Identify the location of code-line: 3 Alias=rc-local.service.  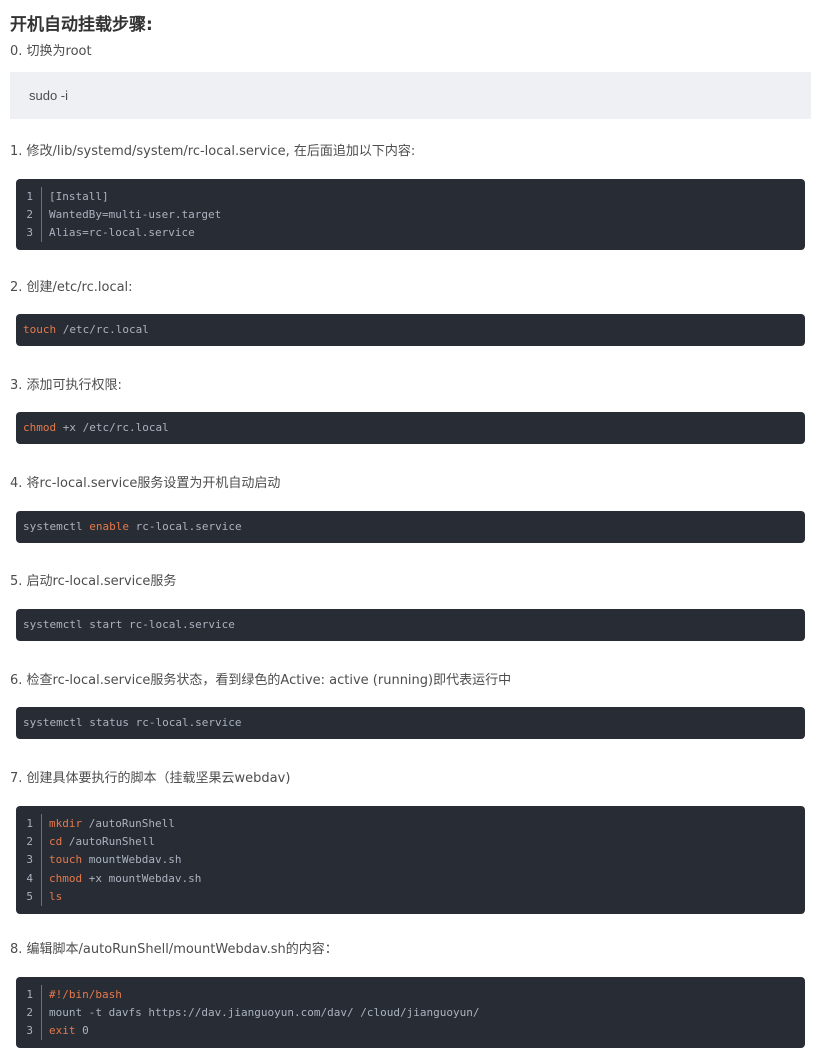
(410, 233).